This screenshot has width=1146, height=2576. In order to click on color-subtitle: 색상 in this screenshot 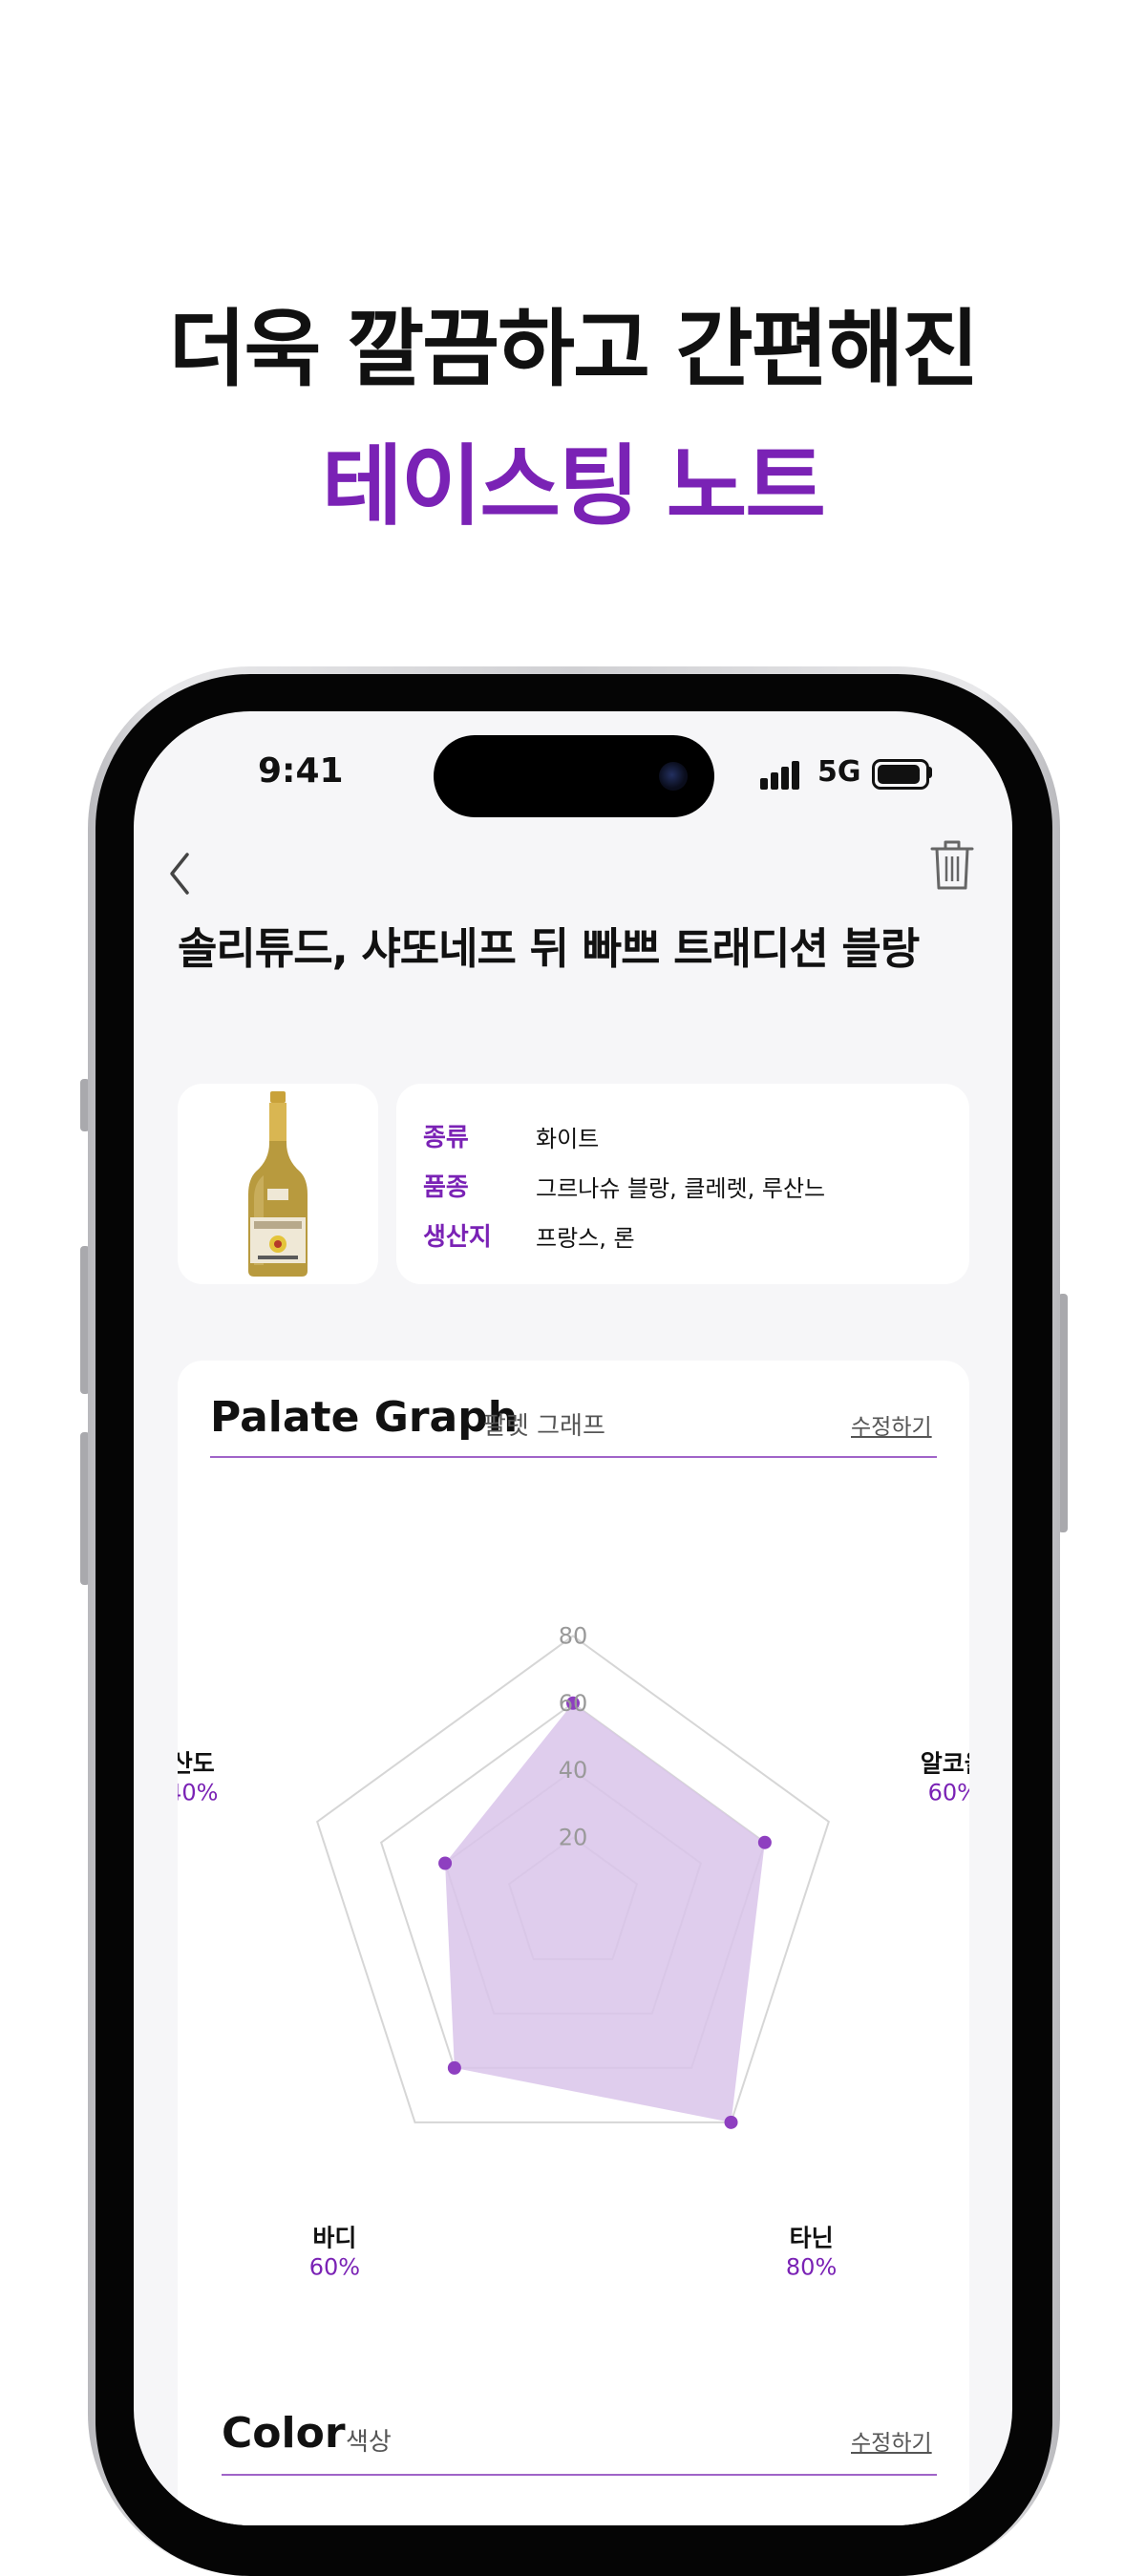, I will do `click(369, 2442)`.